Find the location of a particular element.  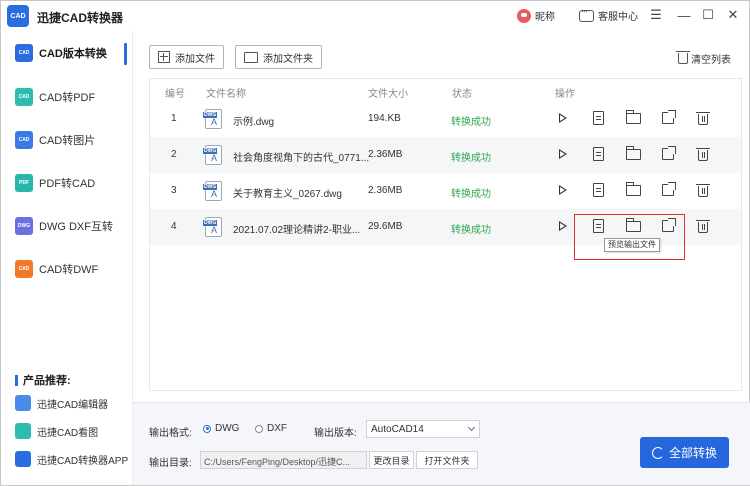

sidebar-item-label: CAD转DWF is located at coordinates (69, 270).